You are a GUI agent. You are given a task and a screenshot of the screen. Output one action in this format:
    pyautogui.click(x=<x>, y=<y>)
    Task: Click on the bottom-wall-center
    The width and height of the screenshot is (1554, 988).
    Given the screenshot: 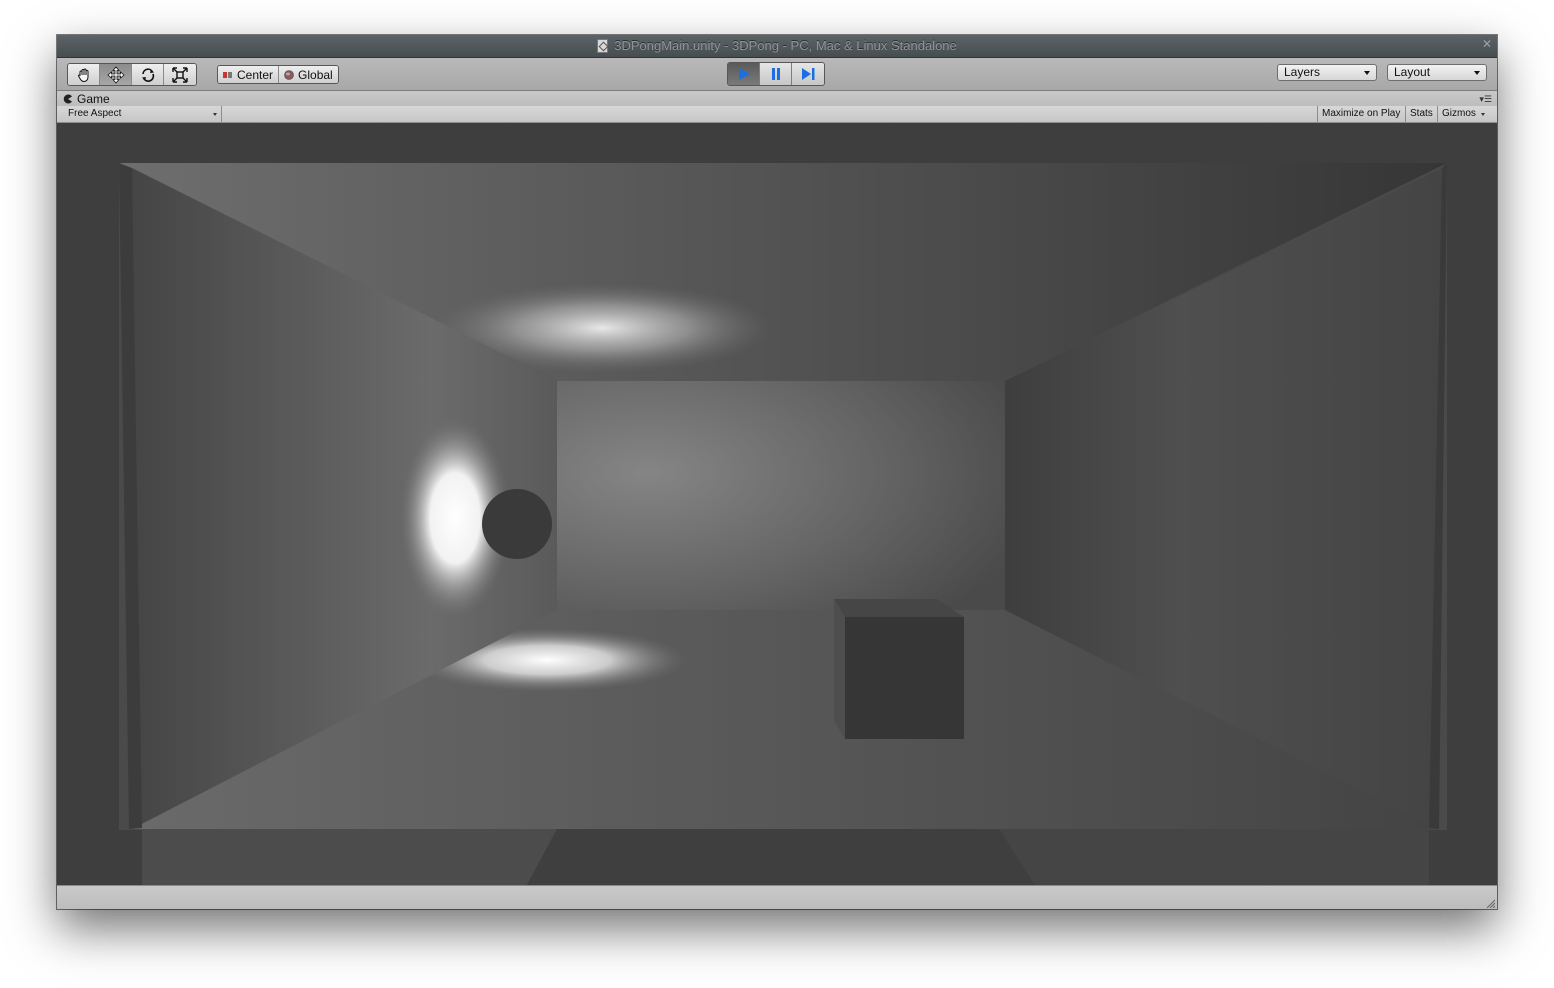 What is the action you would take?
    pyautogui.click(x=781, y=857)
    